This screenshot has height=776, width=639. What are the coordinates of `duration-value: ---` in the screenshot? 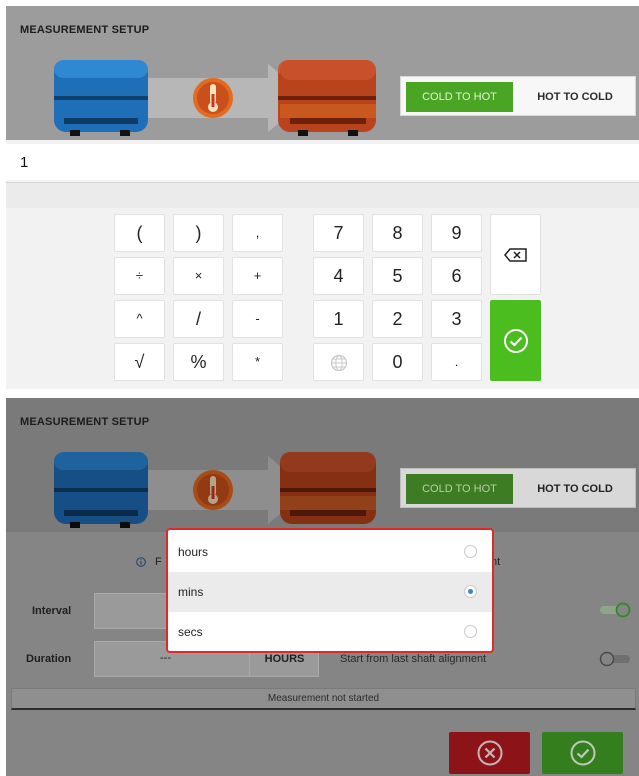 It's located at (165, 658).